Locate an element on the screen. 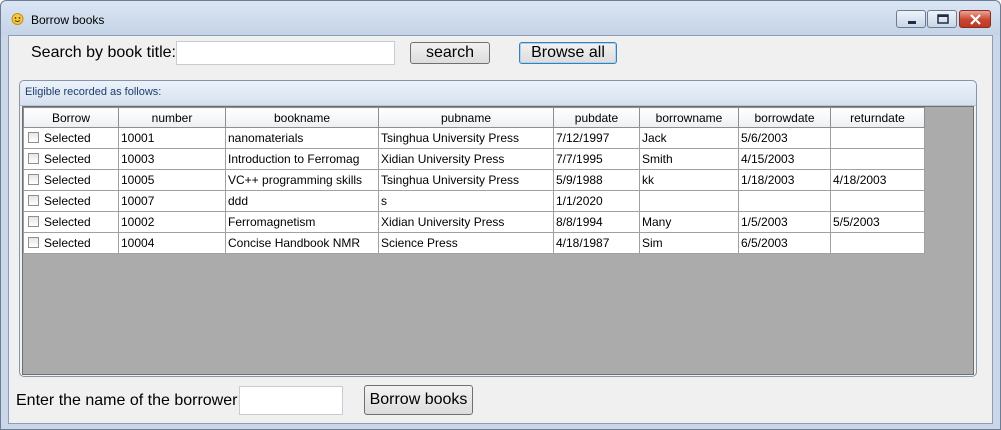  borrowname-cell: Many is located at coordinates (689, 222).